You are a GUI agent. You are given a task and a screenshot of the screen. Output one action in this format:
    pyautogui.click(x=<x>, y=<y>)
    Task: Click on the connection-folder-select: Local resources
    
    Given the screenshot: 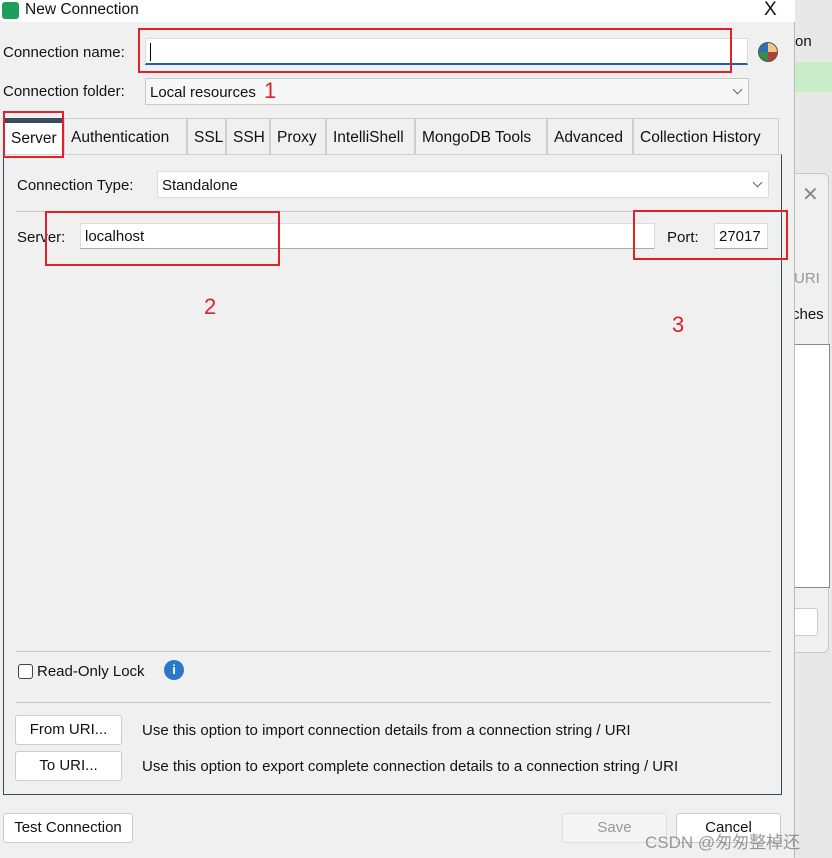 What is the action you would take?
    pyautogui.click(x=447, y=91)
    